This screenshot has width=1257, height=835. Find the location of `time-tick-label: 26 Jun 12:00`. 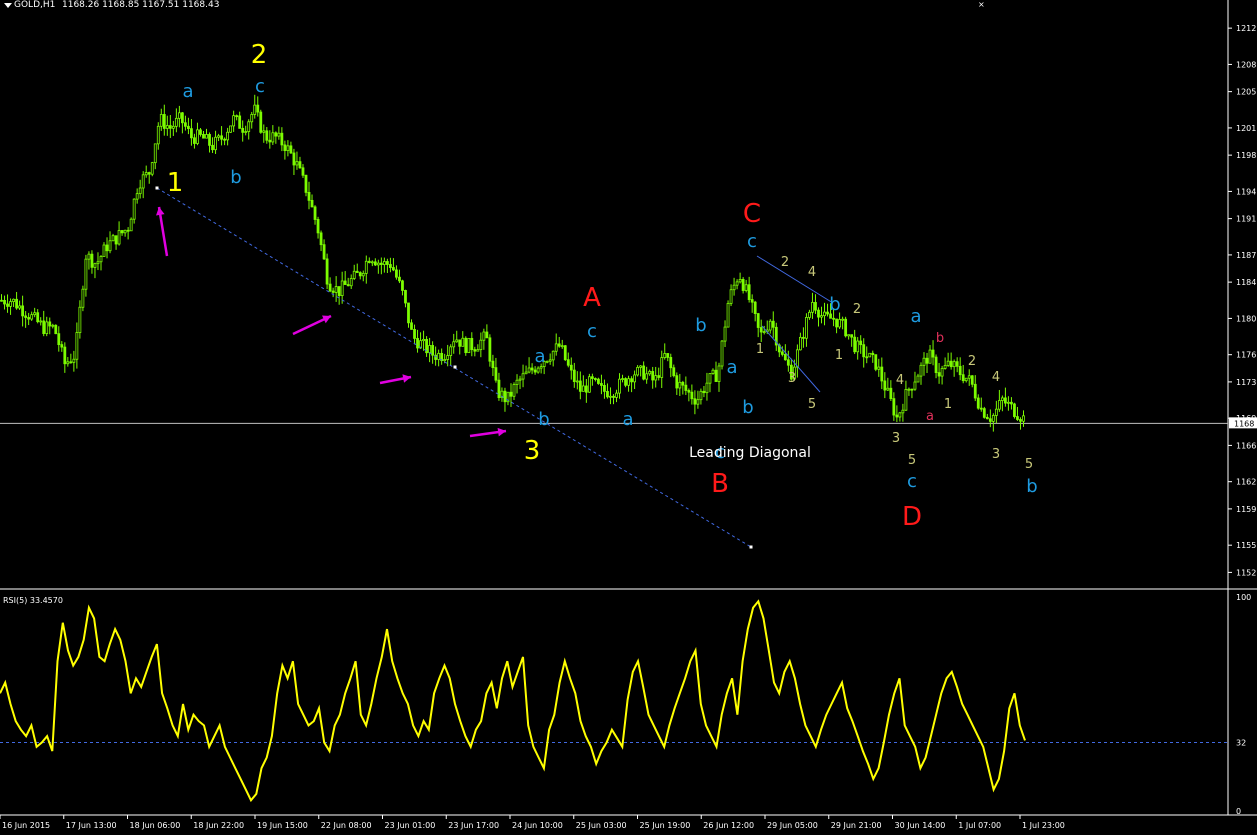

time-tick-label: 26 Jun 12:00 is located at coordinates (728, 825).